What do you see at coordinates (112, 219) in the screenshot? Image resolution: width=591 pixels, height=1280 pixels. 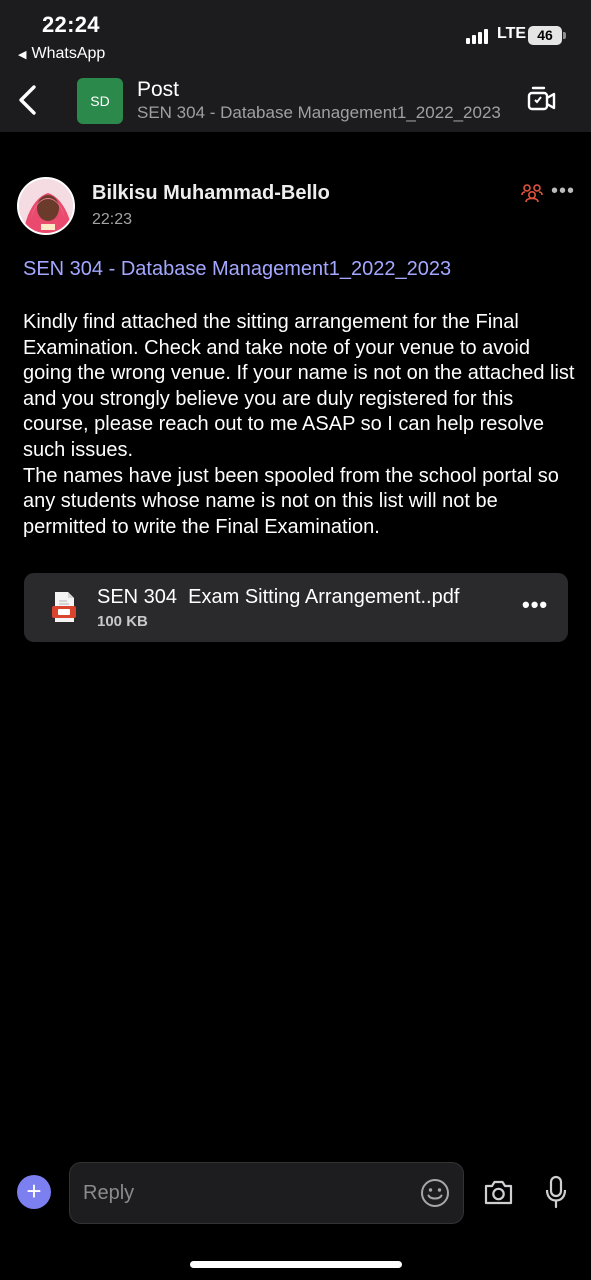 I see `post-timestamp: 22:23` at bounding box center [112, 219].